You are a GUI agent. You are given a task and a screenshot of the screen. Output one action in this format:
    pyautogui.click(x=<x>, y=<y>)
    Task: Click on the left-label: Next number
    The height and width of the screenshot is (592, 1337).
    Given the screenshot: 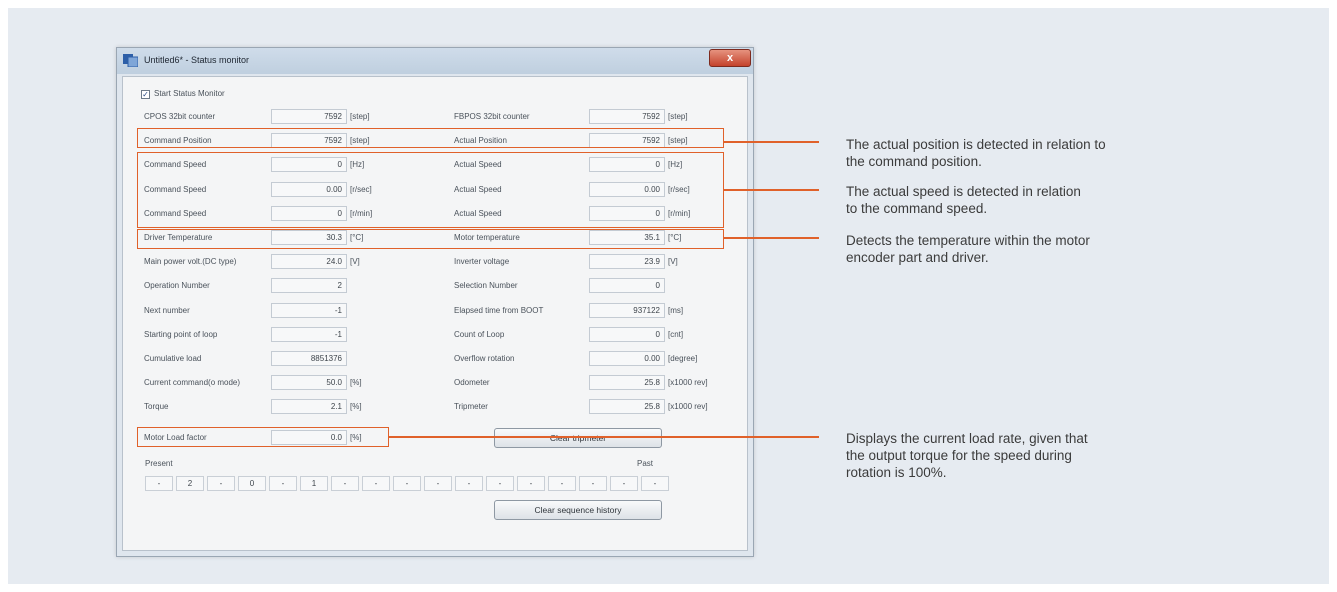 What is the action you would take?
    pyautogui.click(x=167, y=310)
    